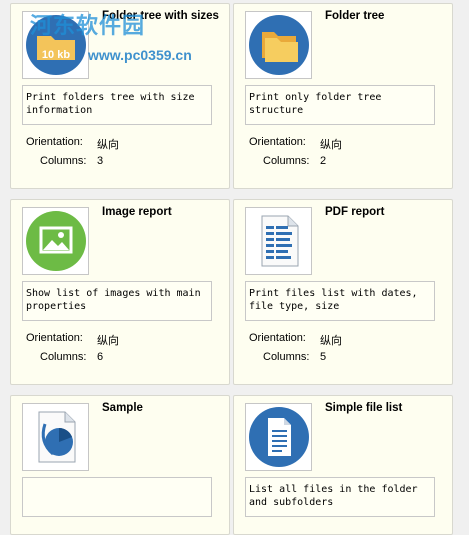 This screenshot has width=469, height=535. Describe the element at coordinates (55, 55) in the screenshot. I see `thumb-size-text: 10 kb` at that location.